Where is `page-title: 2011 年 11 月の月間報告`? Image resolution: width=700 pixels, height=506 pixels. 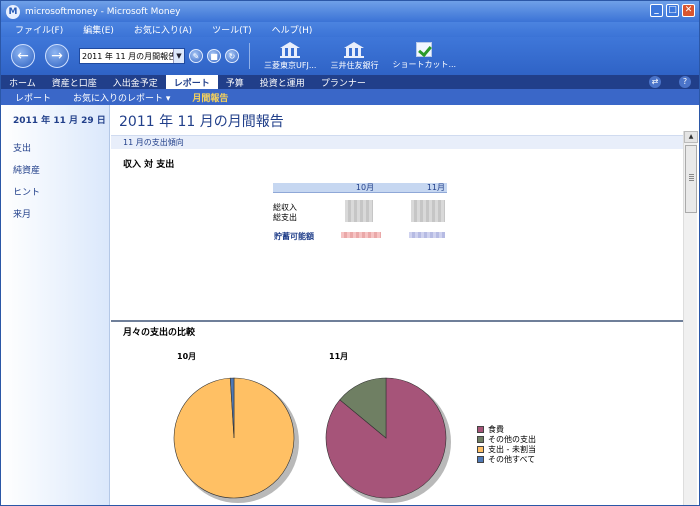 page-title: 2011 年 11 月の月間報告 is located at coordinates (201, 122).